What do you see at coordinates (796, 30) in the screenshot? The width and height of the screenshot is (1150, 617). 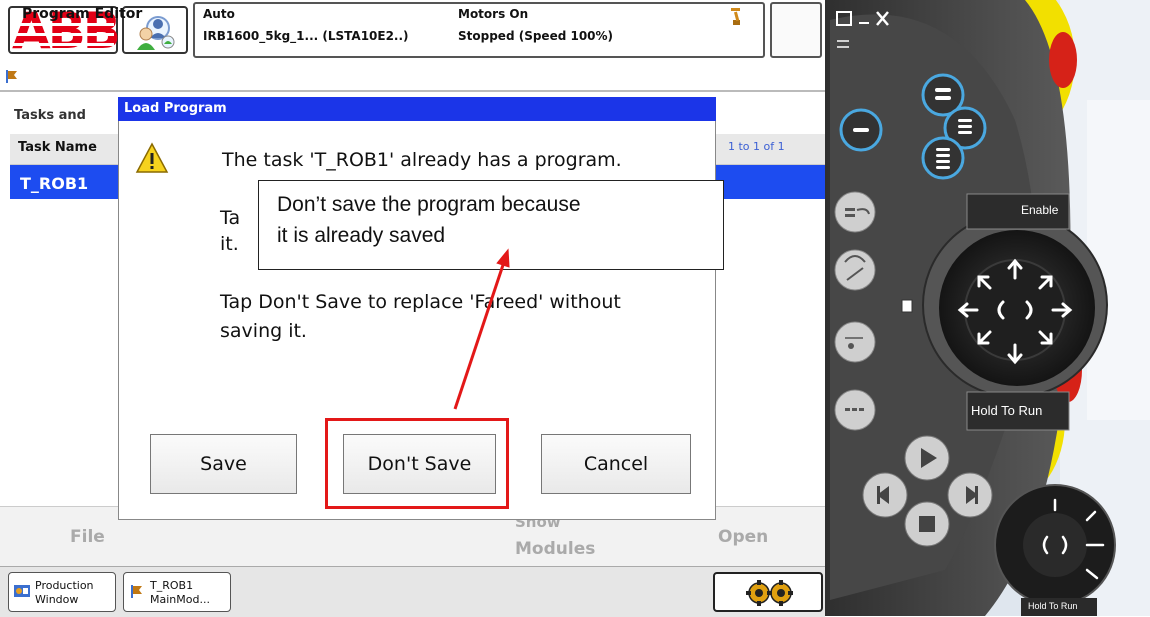 I see `quickset-button` at bounding box center [796, 30].